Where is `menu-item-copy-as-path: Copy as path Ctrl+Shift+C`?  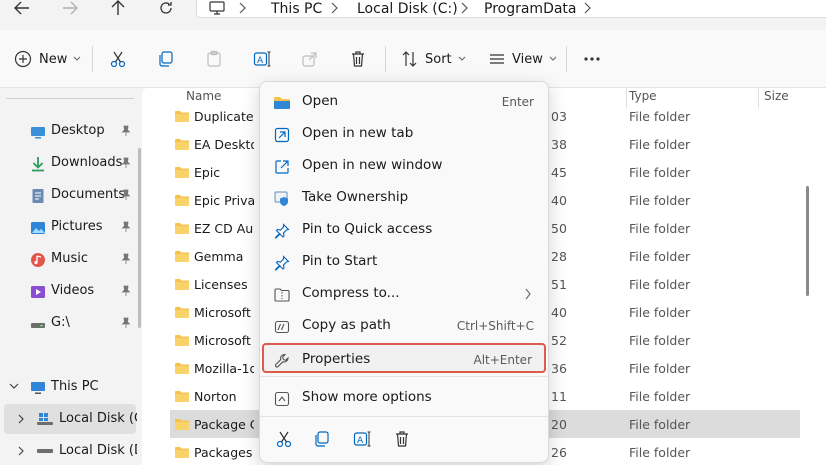 menu-item-copy-as-path: Copy as path Ctrl+Shift+C is located at coordinates (405, 326).